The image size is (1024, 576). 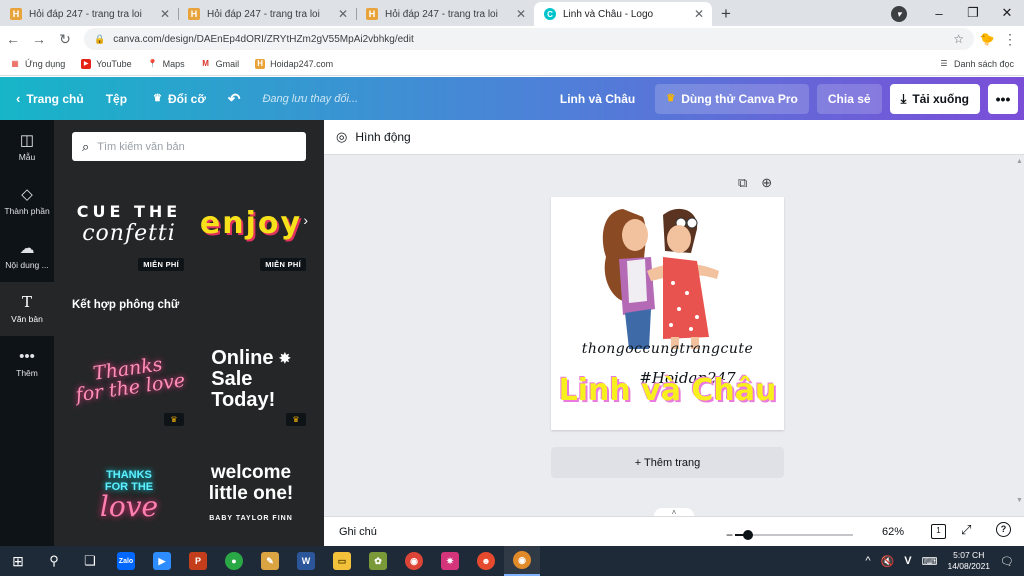 What do you see at coordinates (1010, 39) in the screenshot?
I see `browser-menu-icon: ⋮` at bounding box center [1010, 39].